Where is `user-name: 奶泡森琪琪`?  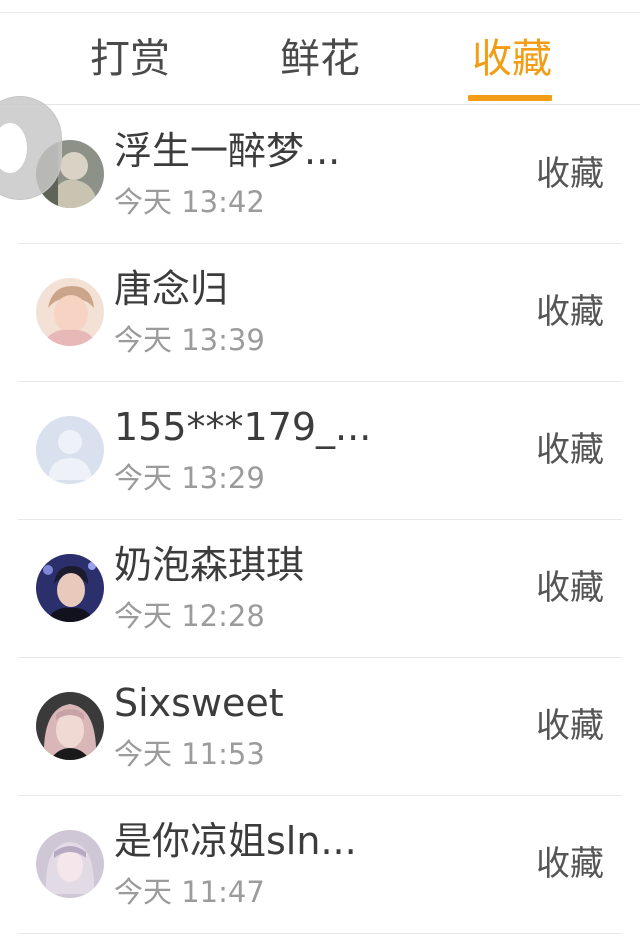 user-name: 奶泡森琪琪 is located at coordinates (209, 565).